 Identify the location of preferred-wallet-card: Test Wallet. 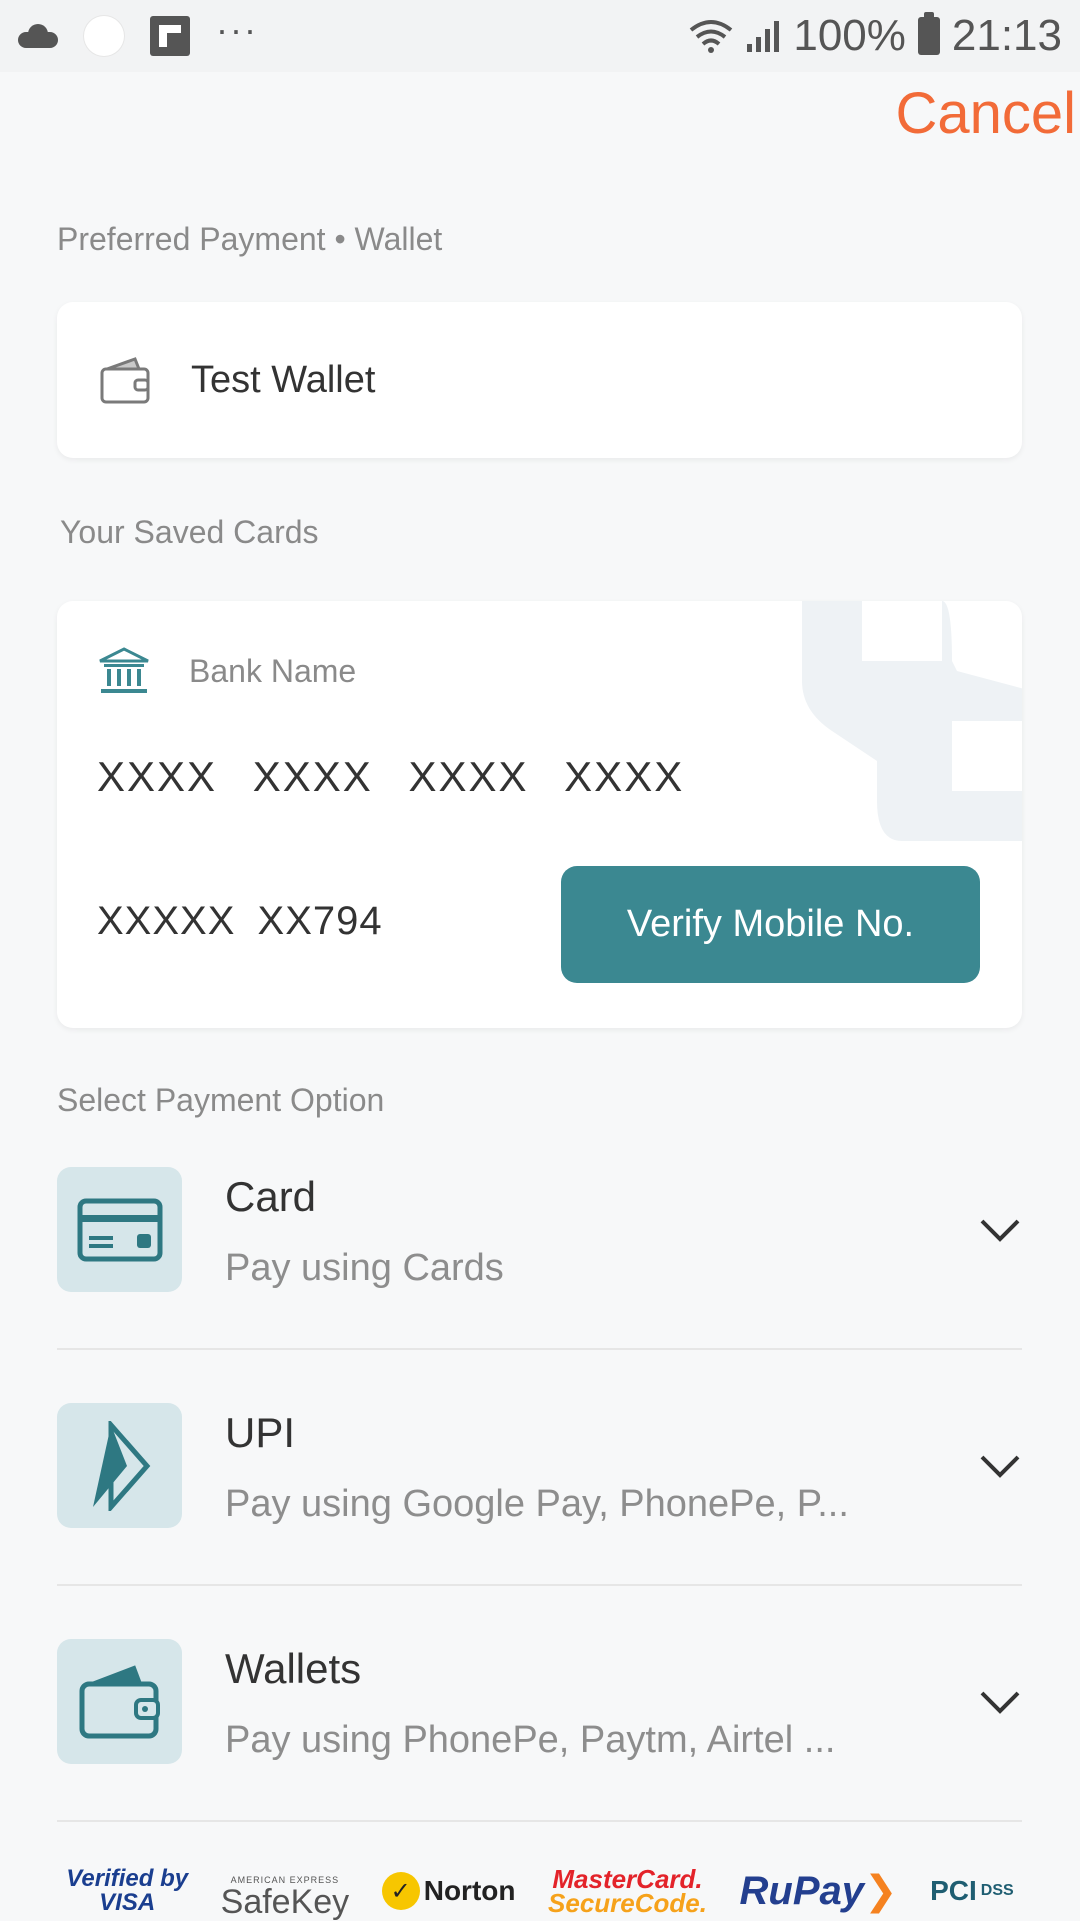
(539, 380).